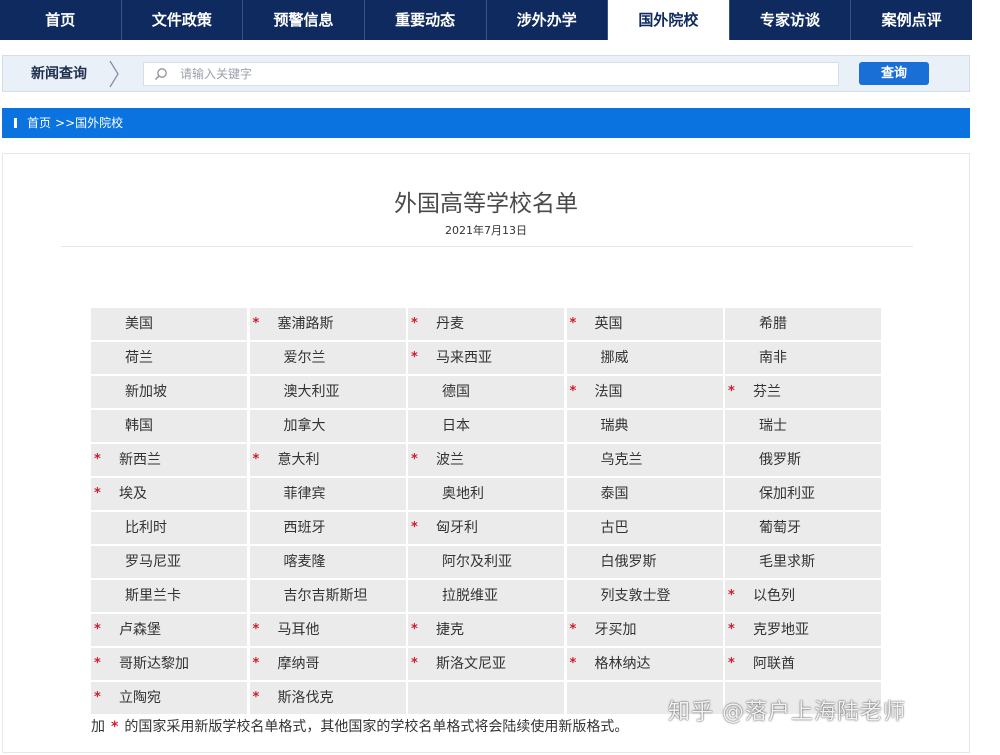  I want to click on chevron-right-icon, so click(114, 74).